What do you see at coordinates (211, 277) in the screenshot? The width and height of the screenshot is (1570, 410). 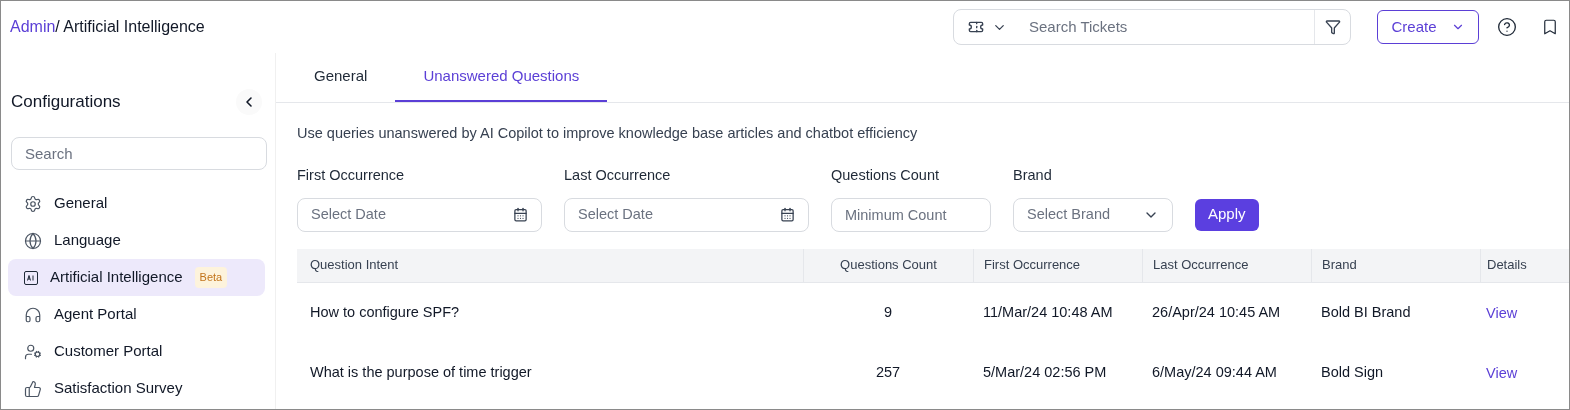 I see `beta-badge: Beta` at bounding box center [211, 277].